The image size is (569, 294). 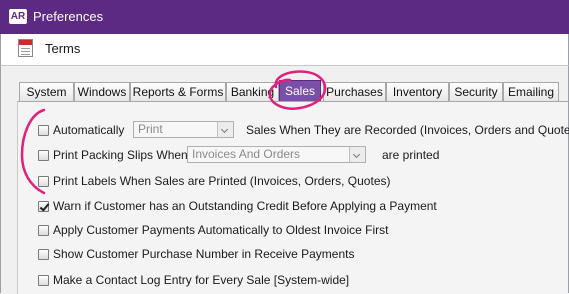 What do you see at coordinates (43, 230) in the screenshot?
I see `apply-oldest-checkbox` at bounding box center [43, 230].